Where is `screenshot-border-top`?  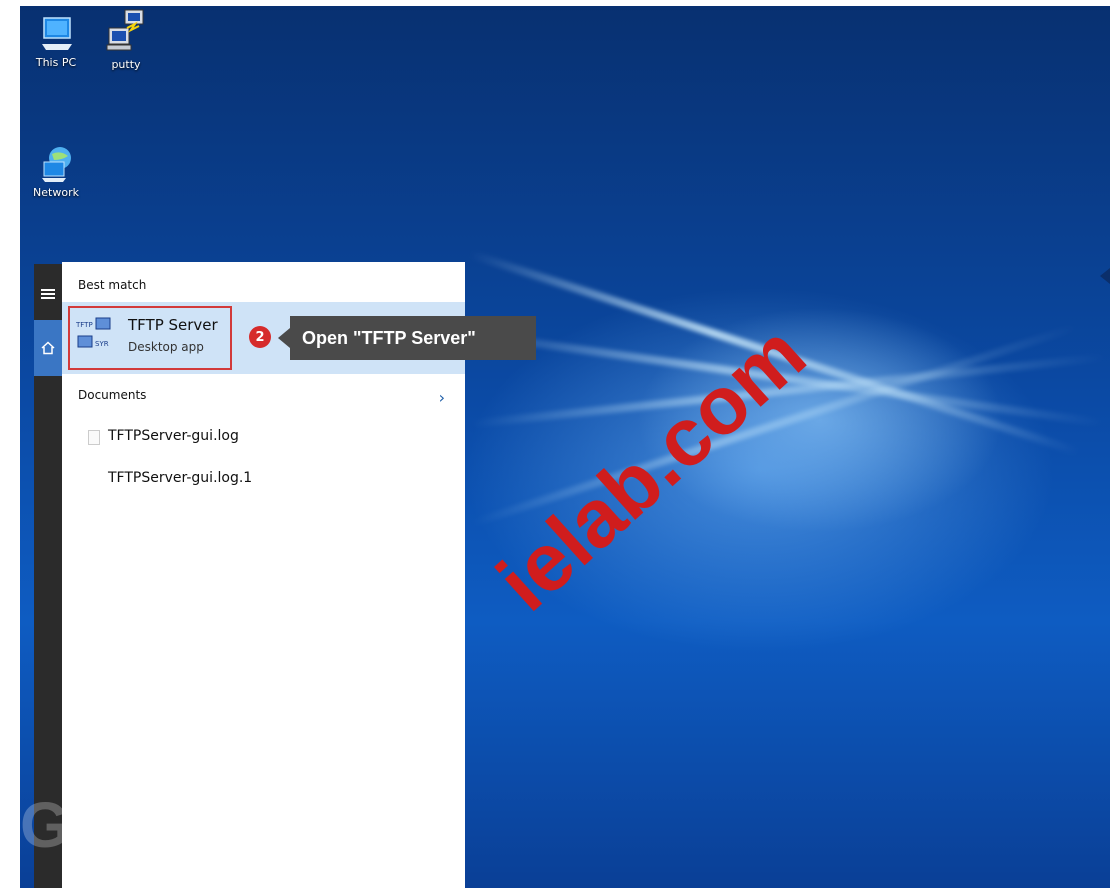
screenshot-border-top is located at coordinates (558, 3).